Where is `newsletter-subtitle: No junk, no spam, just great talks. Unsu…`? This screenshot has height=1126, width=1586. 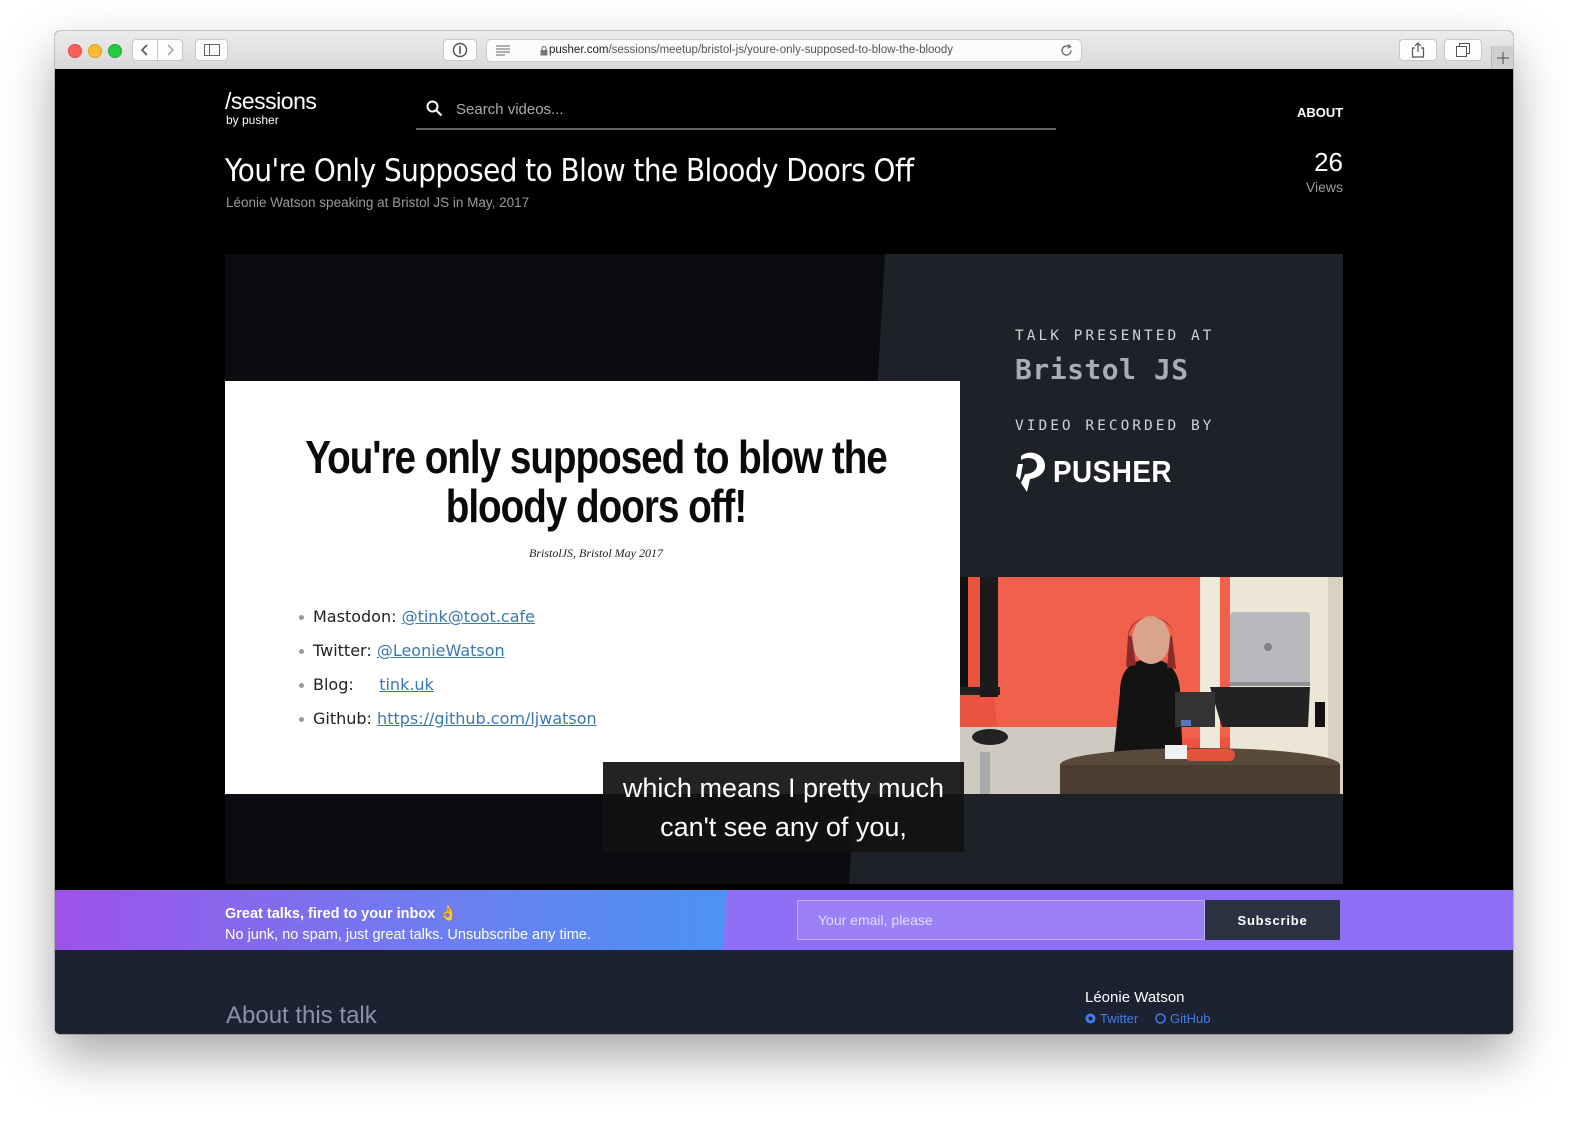
newsletter-subtitle: No junk, no spam, just great talks. Unsu… is located at coordinates (408, 935).